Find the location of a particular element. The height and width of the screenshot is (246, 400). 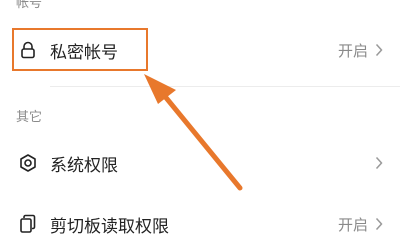

annotation-highlight-box is located at coordinates (80, 49).